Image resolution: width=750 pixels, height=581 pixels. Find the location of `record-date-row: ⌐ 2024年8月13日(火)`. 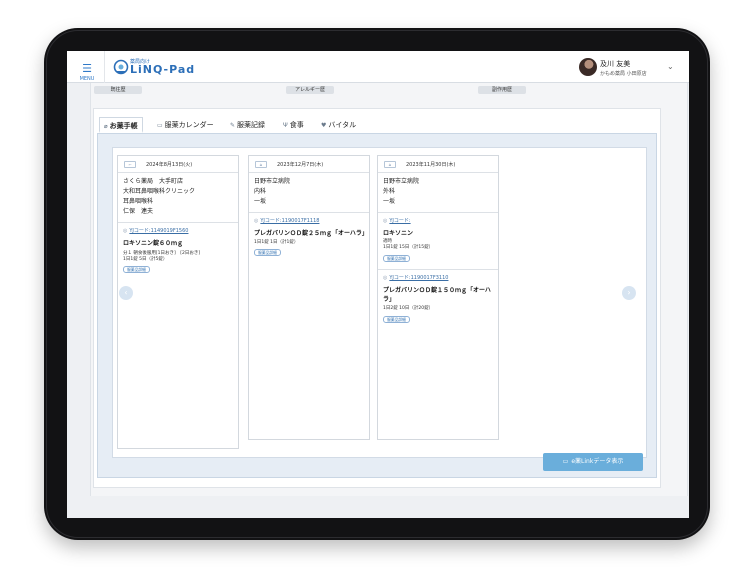

record-date-row: ⌐ 2024年8月13日(火) is located at coordinates (178, 164).